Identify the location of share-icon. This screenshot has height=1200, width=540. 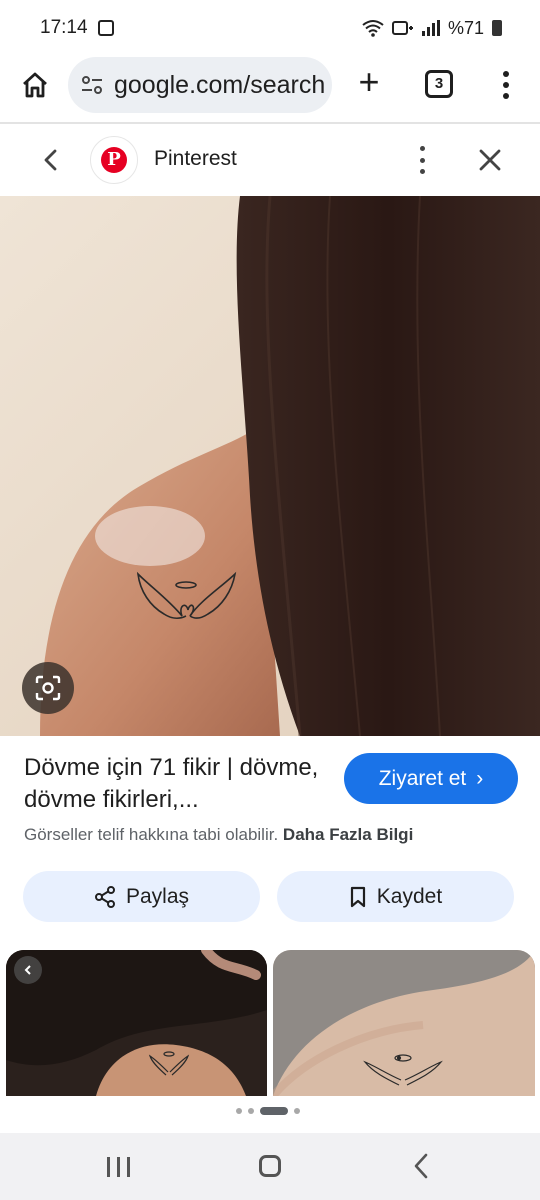
(104, 896).